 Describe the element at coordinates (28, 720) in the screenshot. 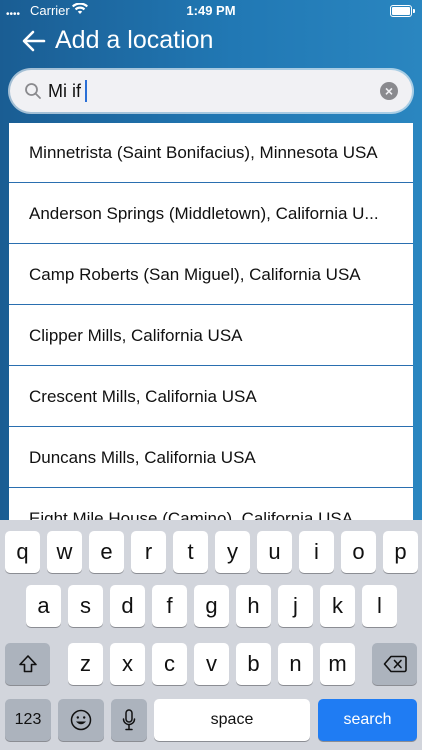

I see `numbers-key: 123` at that location.